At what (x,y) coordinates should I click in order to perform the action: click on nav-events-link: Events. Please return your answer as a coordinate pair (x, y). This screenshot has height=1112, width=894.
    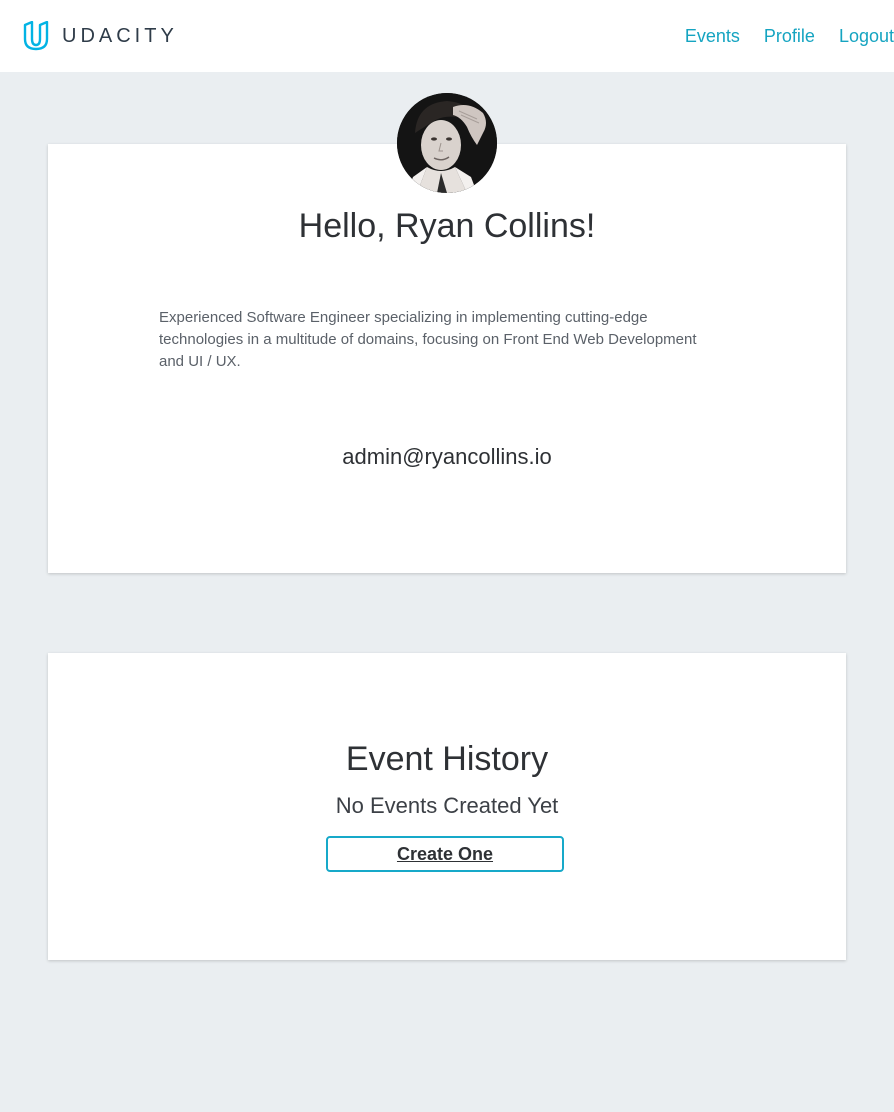
    Looking at the image, I should click on (712, 36).